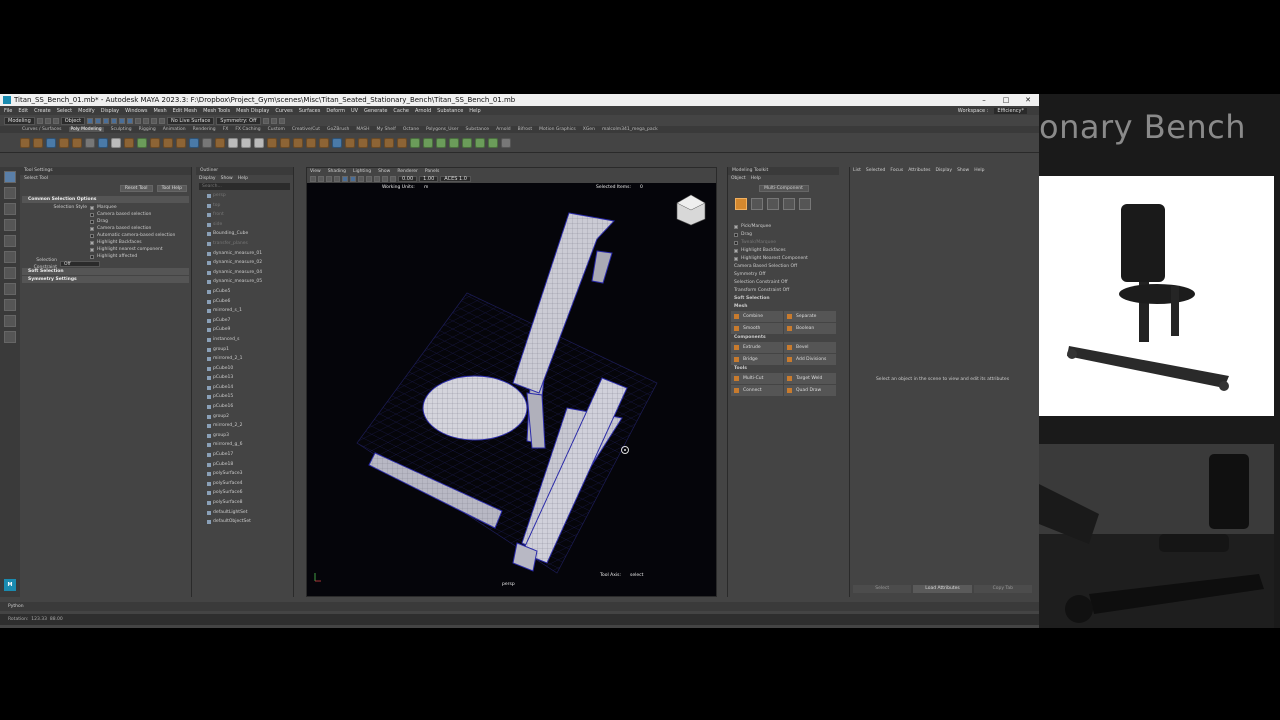 The width and height of the screenshot is (1280, 720). I want to click on outliner-item-mirrored-2-1: mirrored_2_1, so click(244, 359).